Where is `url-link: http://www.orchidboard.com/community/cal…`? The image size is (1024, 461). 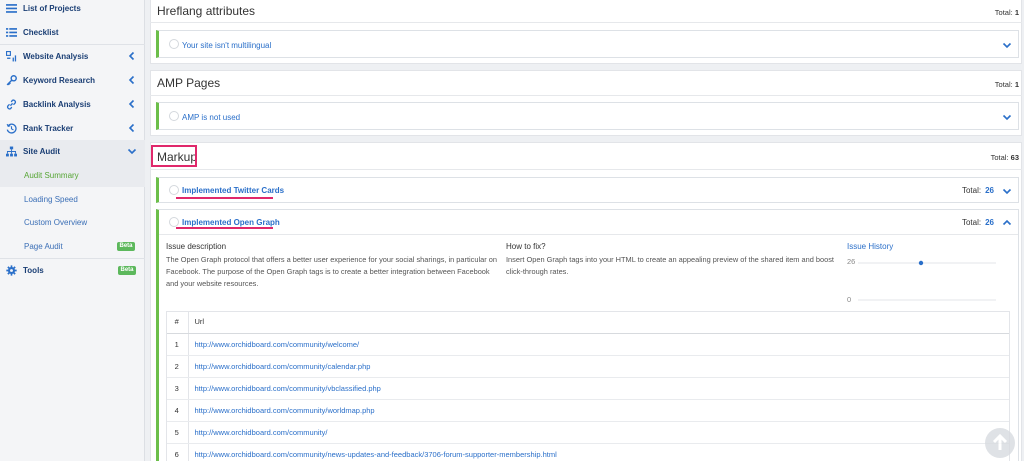 url-link: http://www.orchidboard.com/community/cal… is located at coordinates (599, 366).